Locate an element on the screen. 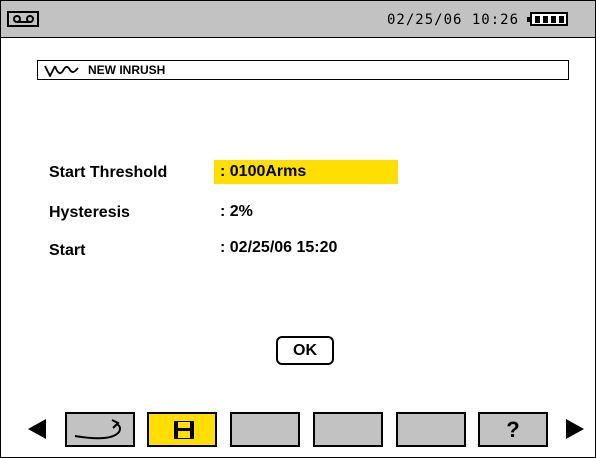 This screenshot has width=596, height=458. ok-button: OK is located at coordinates (305, 350).